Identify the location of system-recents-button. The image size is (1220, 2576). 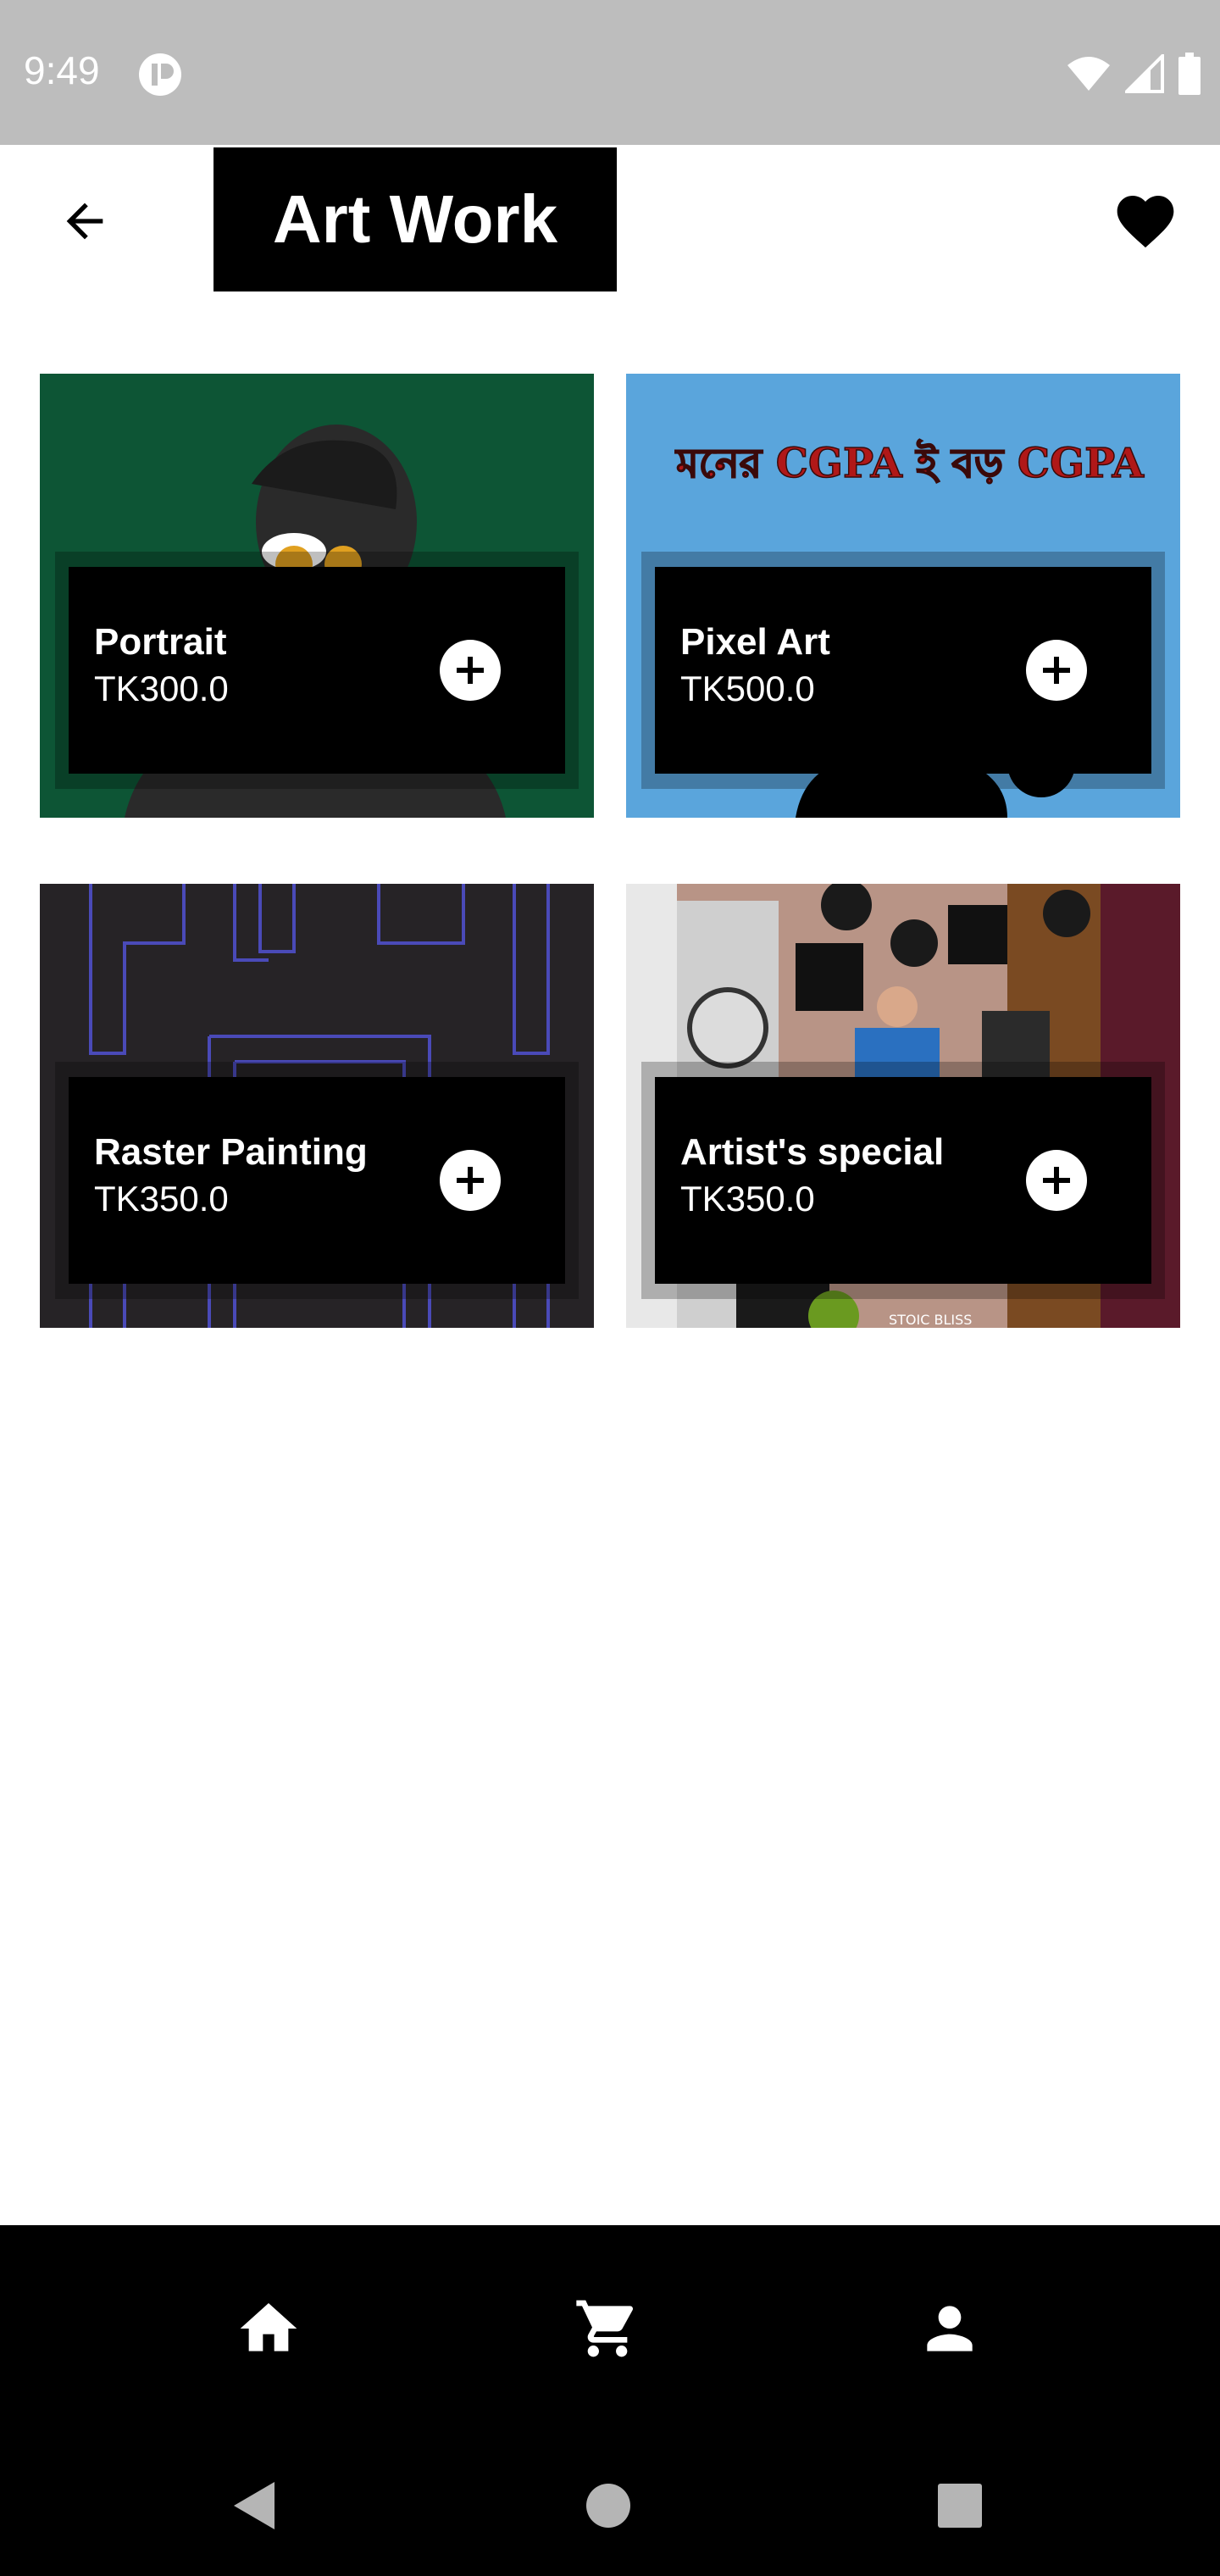
(960, 2505).